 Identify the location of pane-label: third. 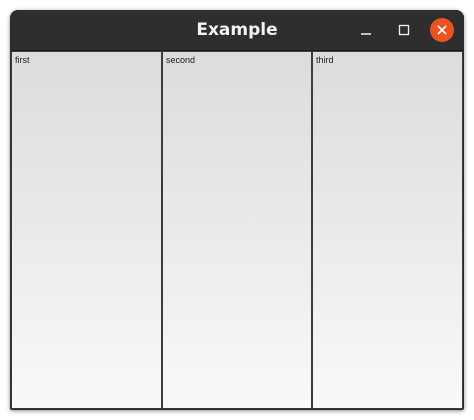
(325, 60).